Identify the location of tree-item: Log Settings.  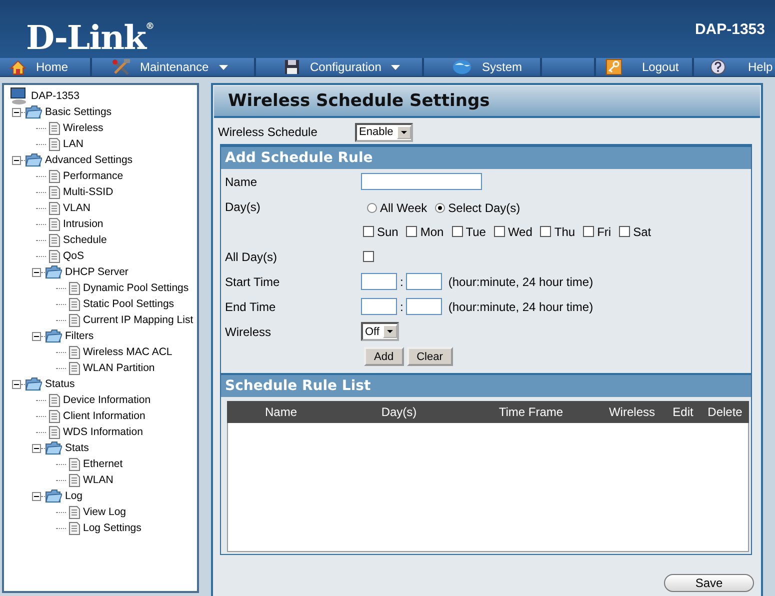
(112, 528).